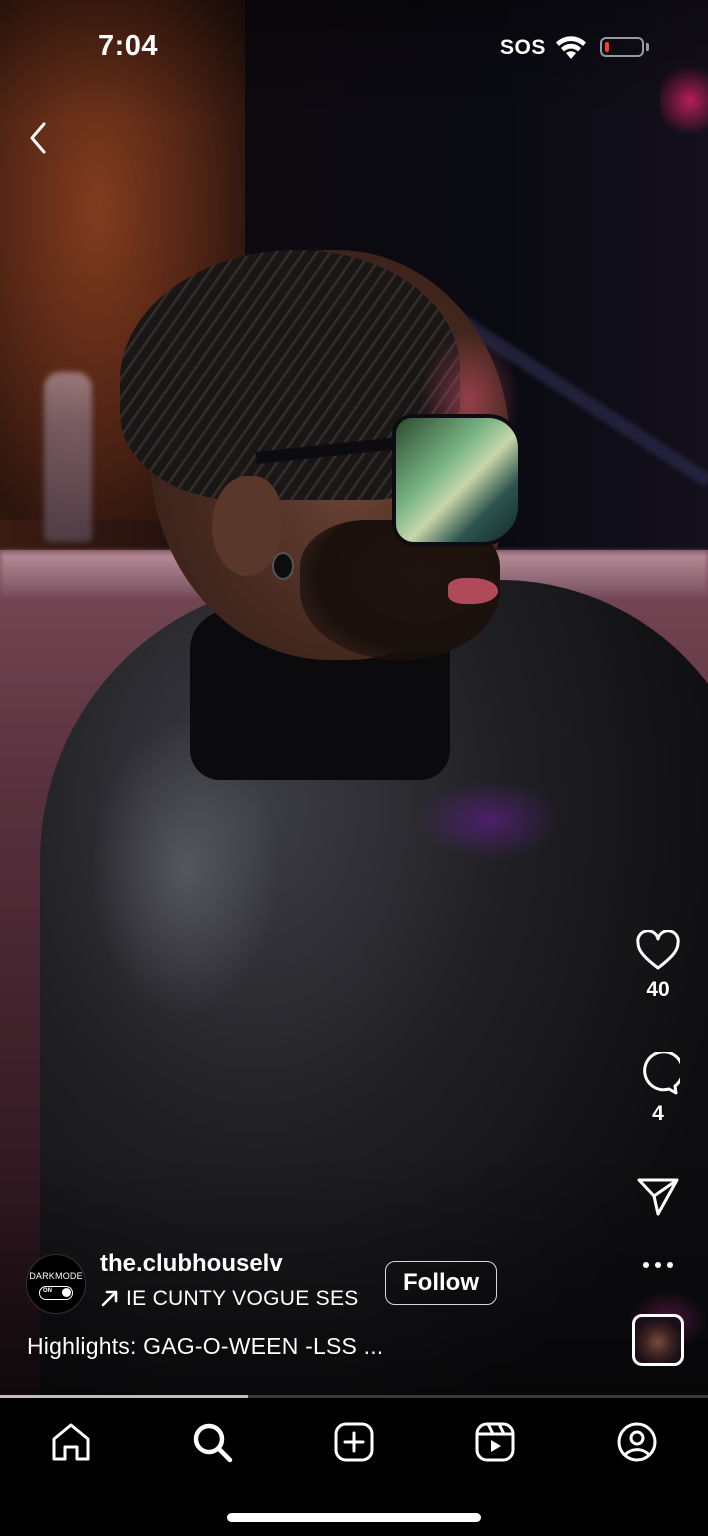 This screenshot has width=708, height=1536. Describe the element at coordinates (128, 46) in the screenshot. I see `status-time: 7:04` at that location.